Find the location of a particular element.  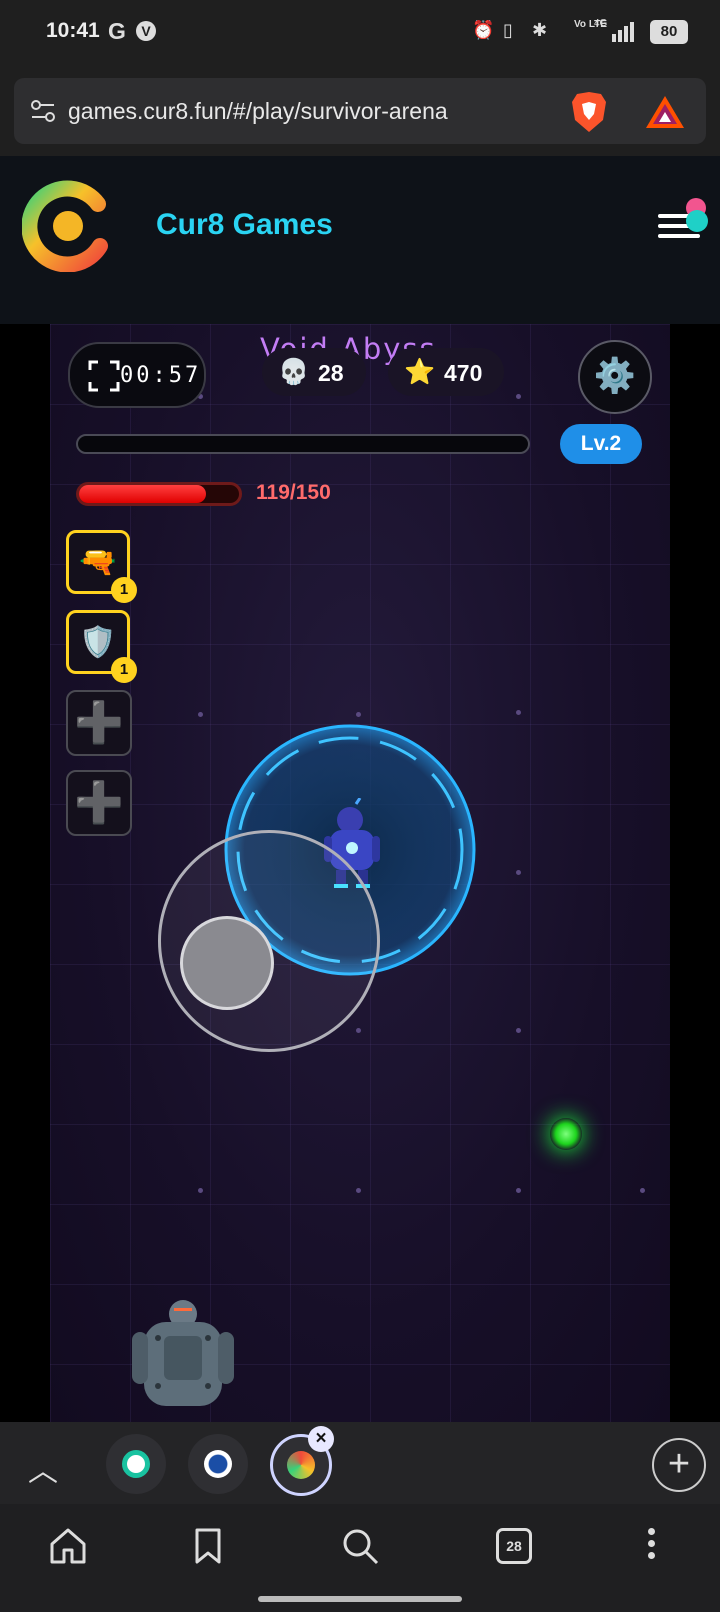

game-timer: 00:57 is located at coordinates (137, 375).